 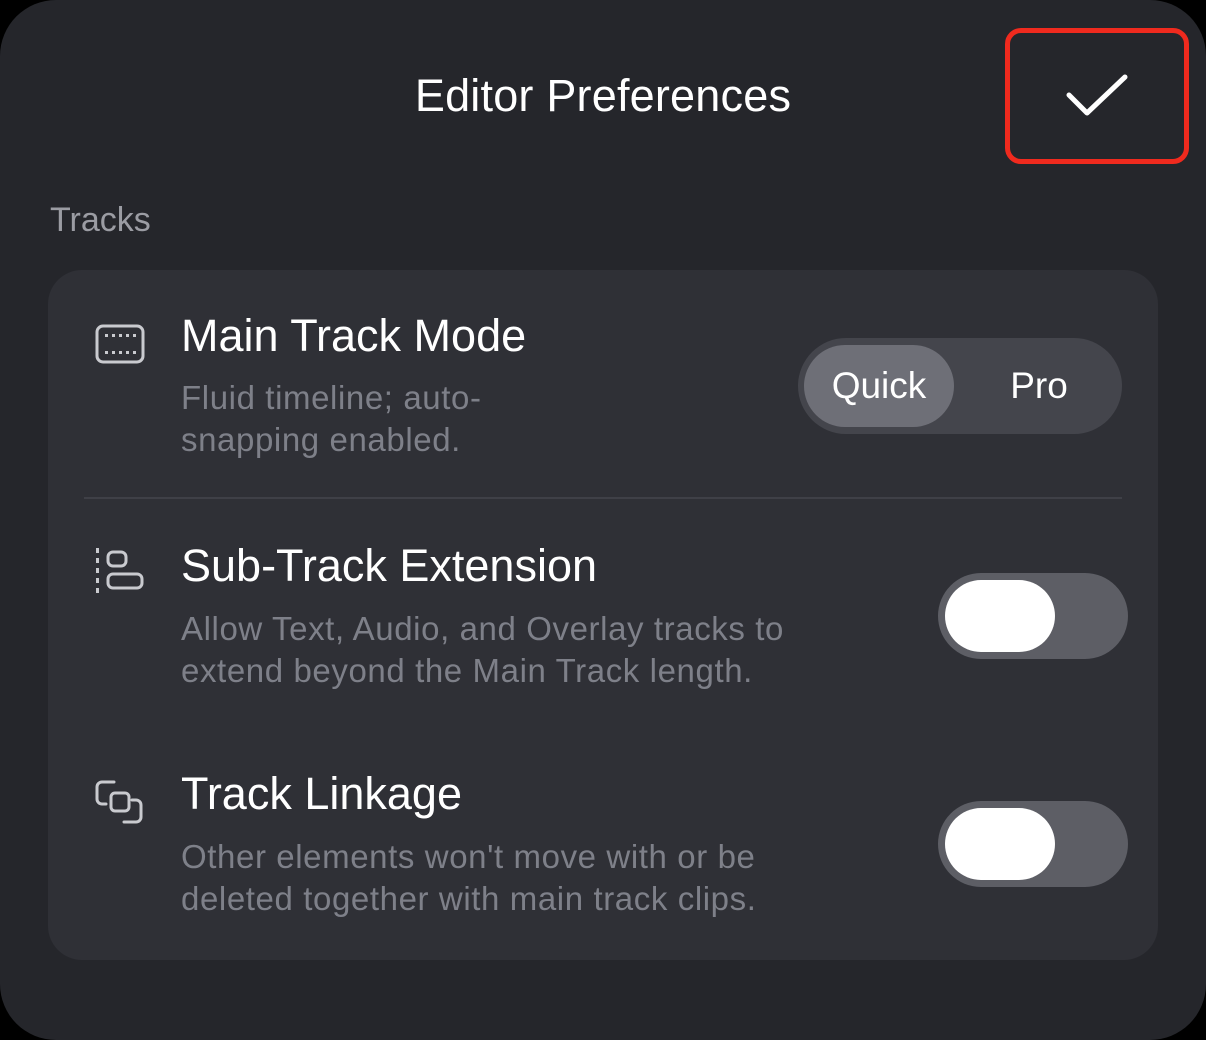 What do you see at coordinates (960, 386) in the screenshot?
I see `main-track-mode-segmented-control: Quick Pro` at bounding box center [960, 386].